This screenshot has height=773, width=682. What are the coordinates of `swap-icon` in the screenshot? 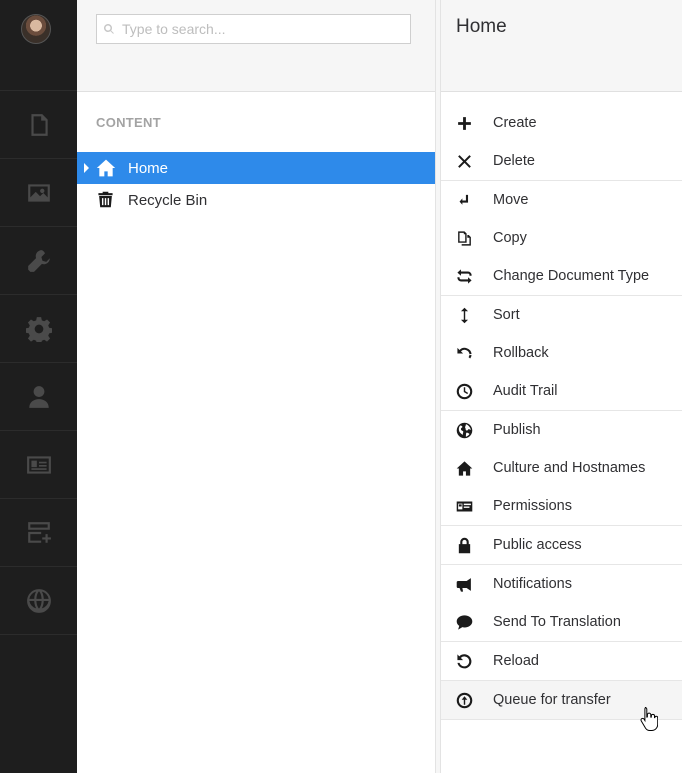 It's located at (464, 276).